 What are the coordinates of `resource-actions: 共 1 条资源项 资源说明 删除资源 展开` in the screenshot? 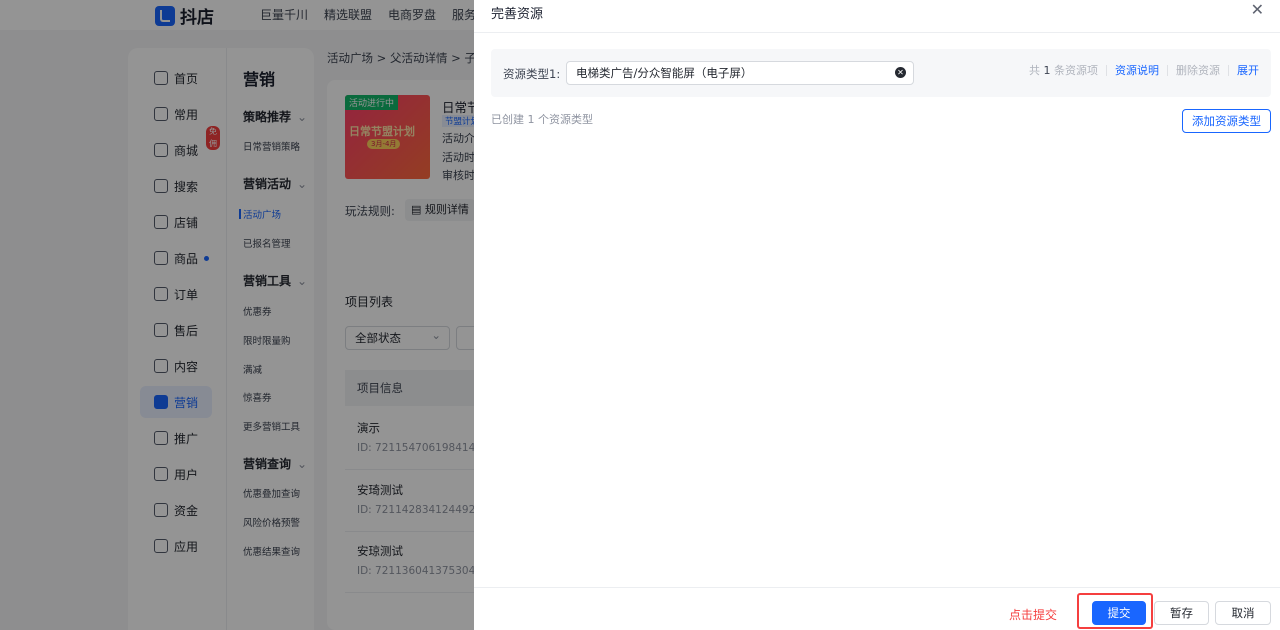 It's located at (1144, 70).